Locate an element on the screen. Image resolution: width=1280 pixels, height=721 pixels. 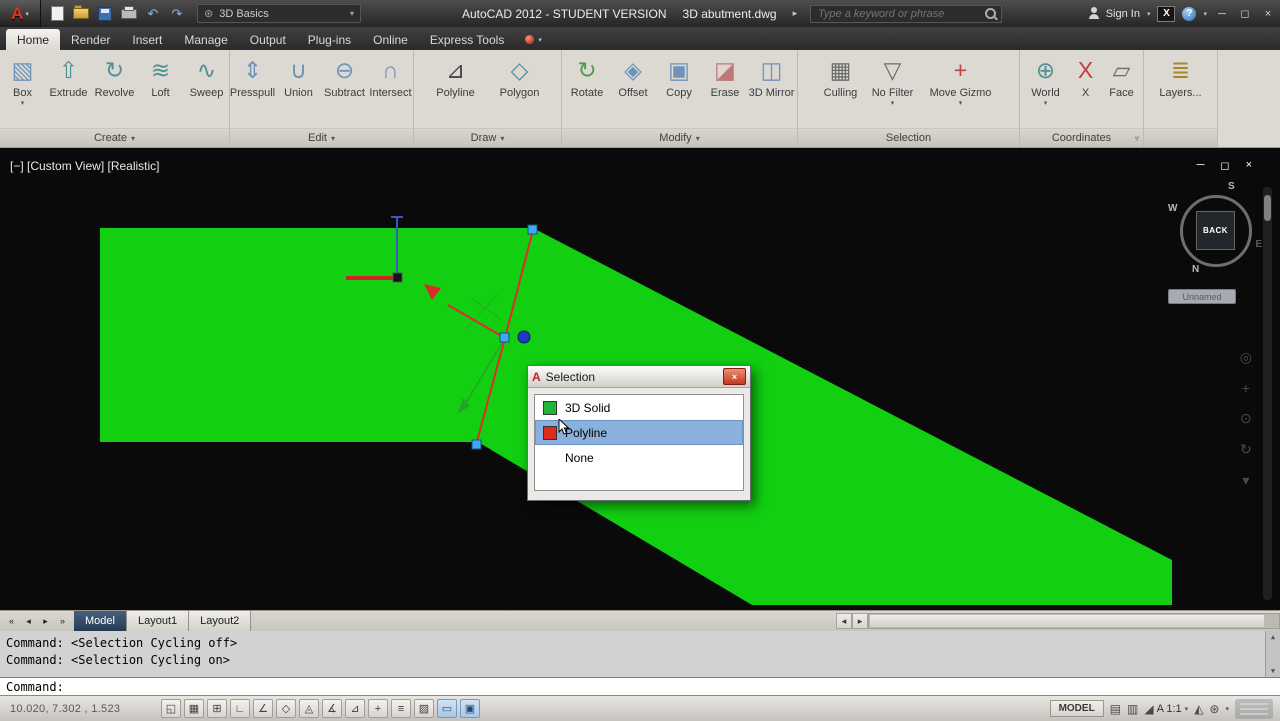
erase-button: ◪ Erase is located at coordinates (725, 90).